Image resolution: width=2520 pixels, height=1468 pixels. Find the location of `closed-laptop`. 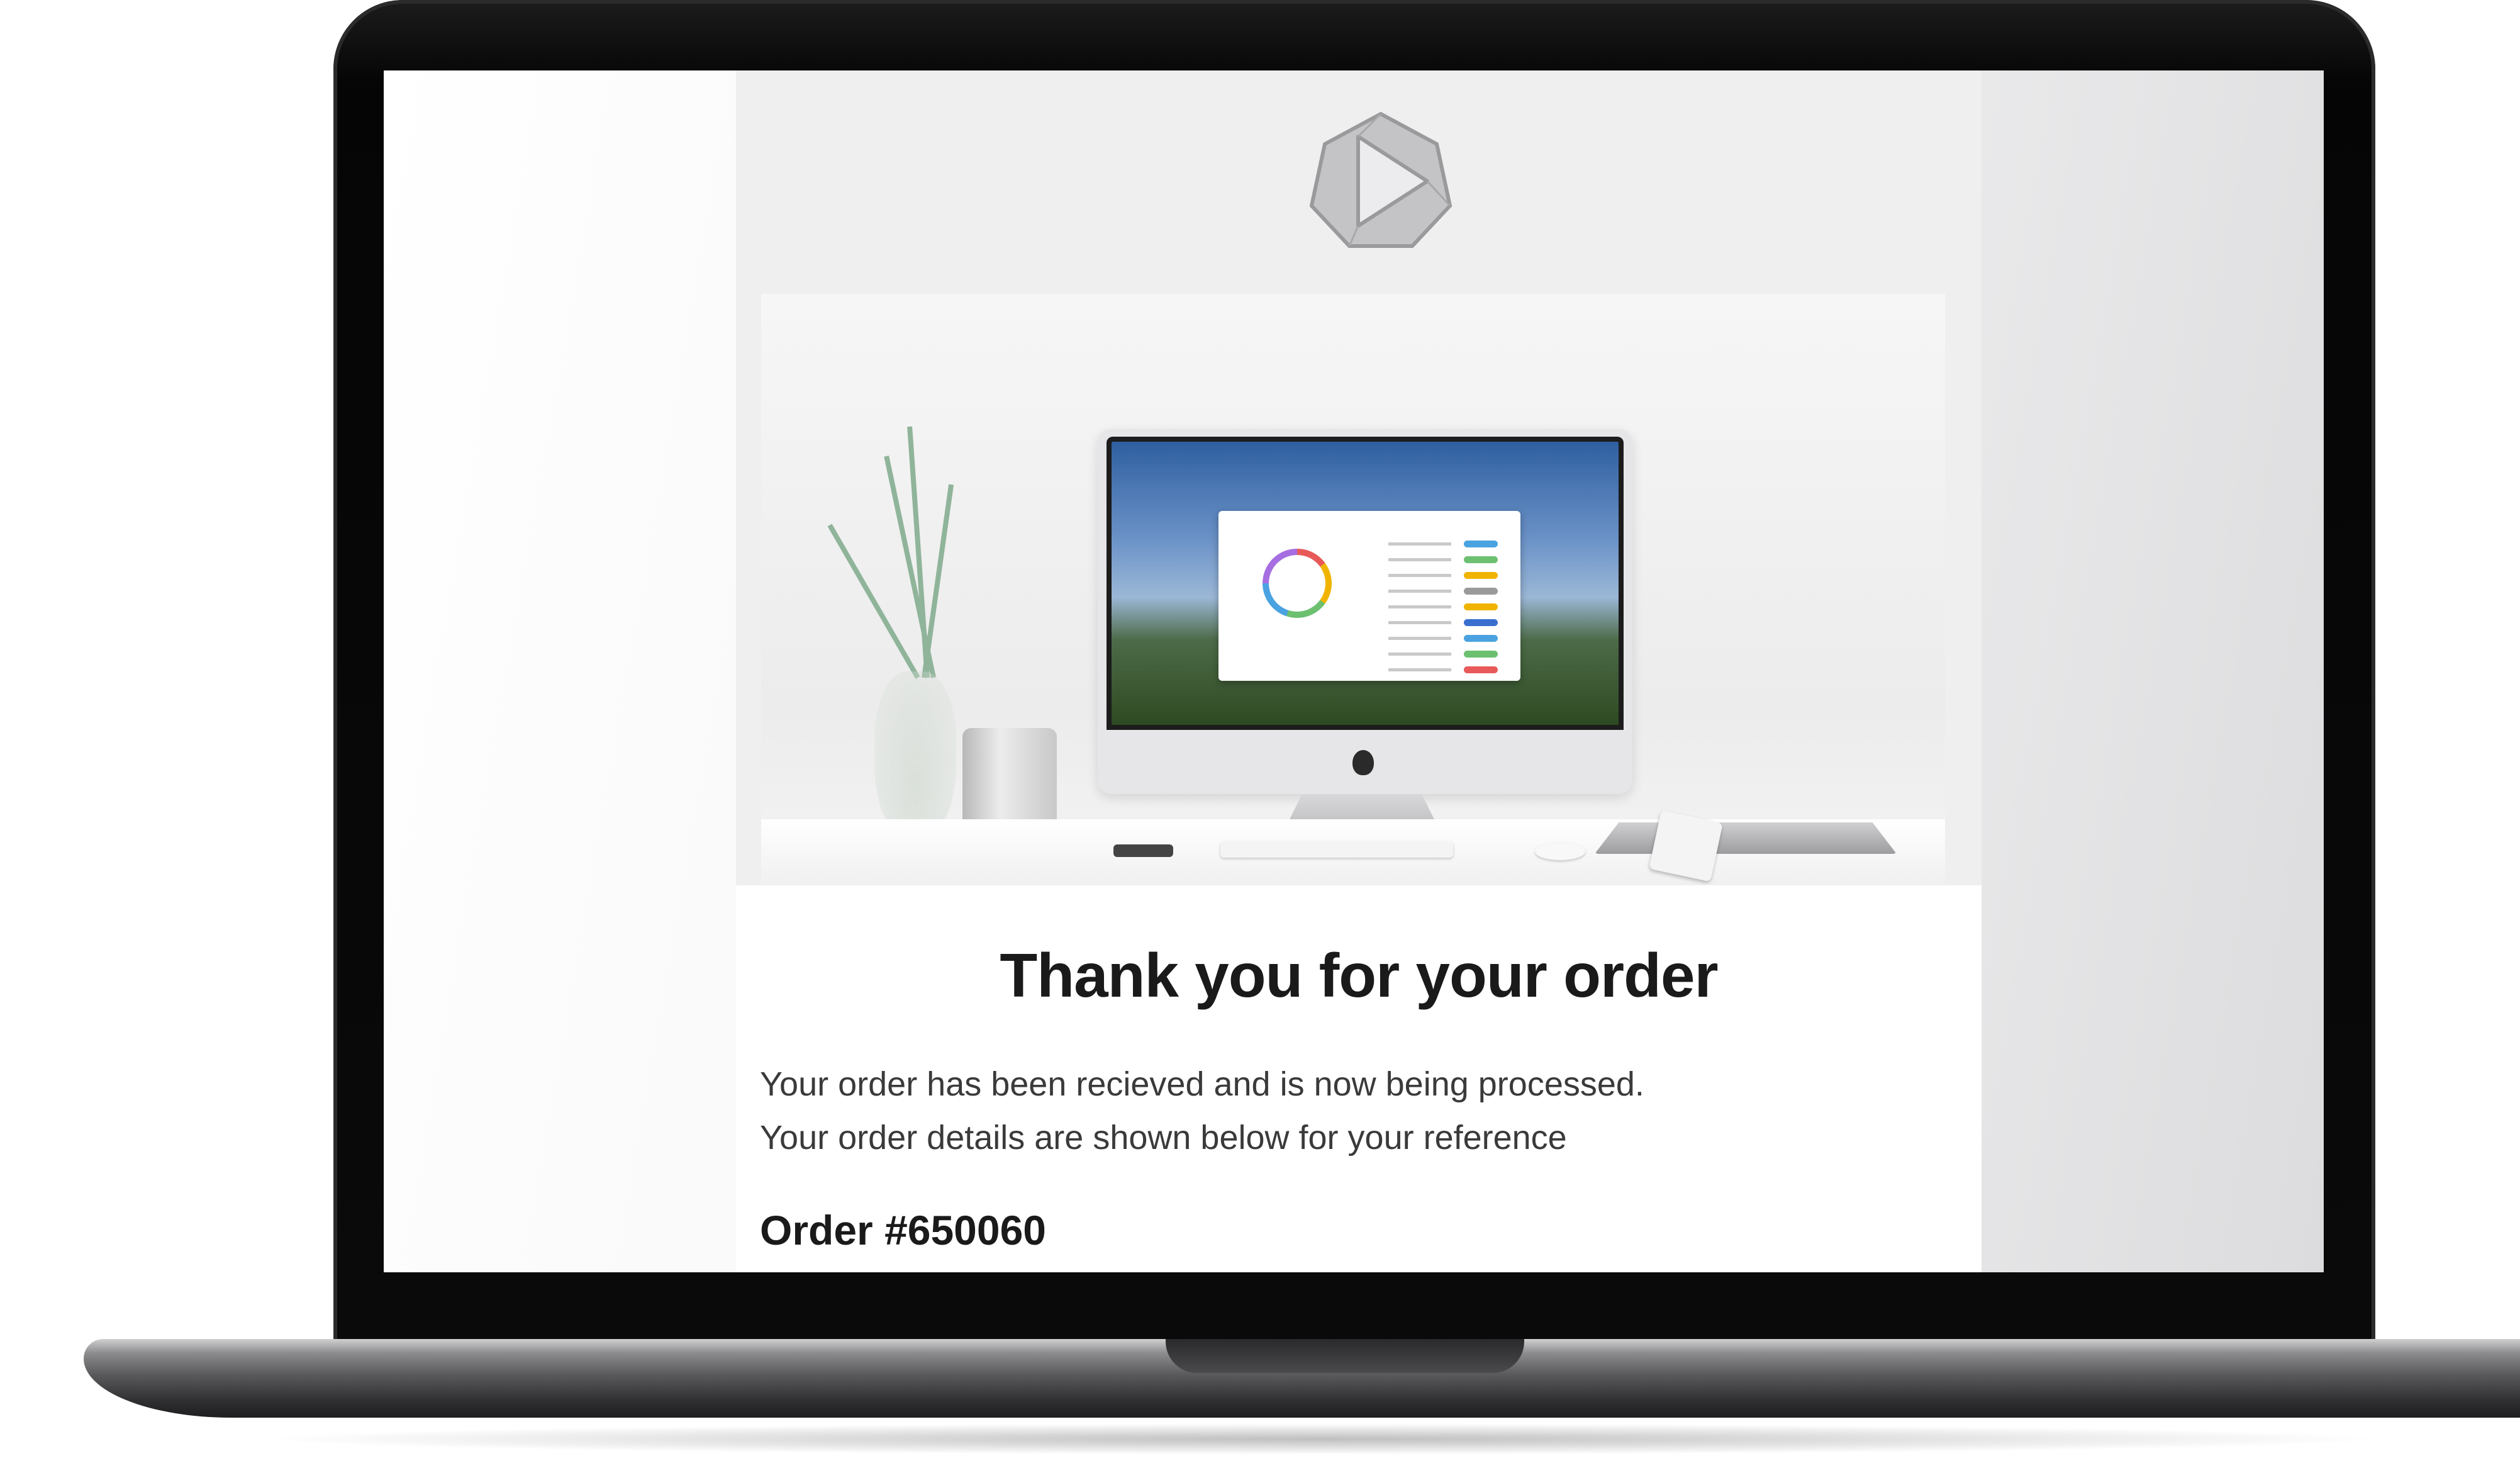

closed-laptop is located at coordinates (1746, 838).